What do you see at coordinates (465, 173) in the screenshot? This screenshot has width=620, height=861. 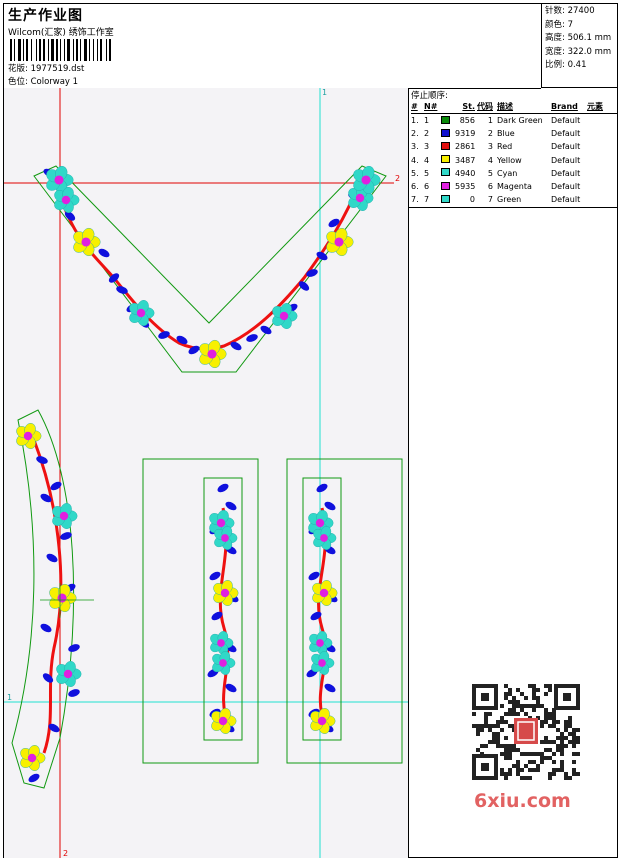 I see `row-stitches: 4940` at bounding box center [465, 173].